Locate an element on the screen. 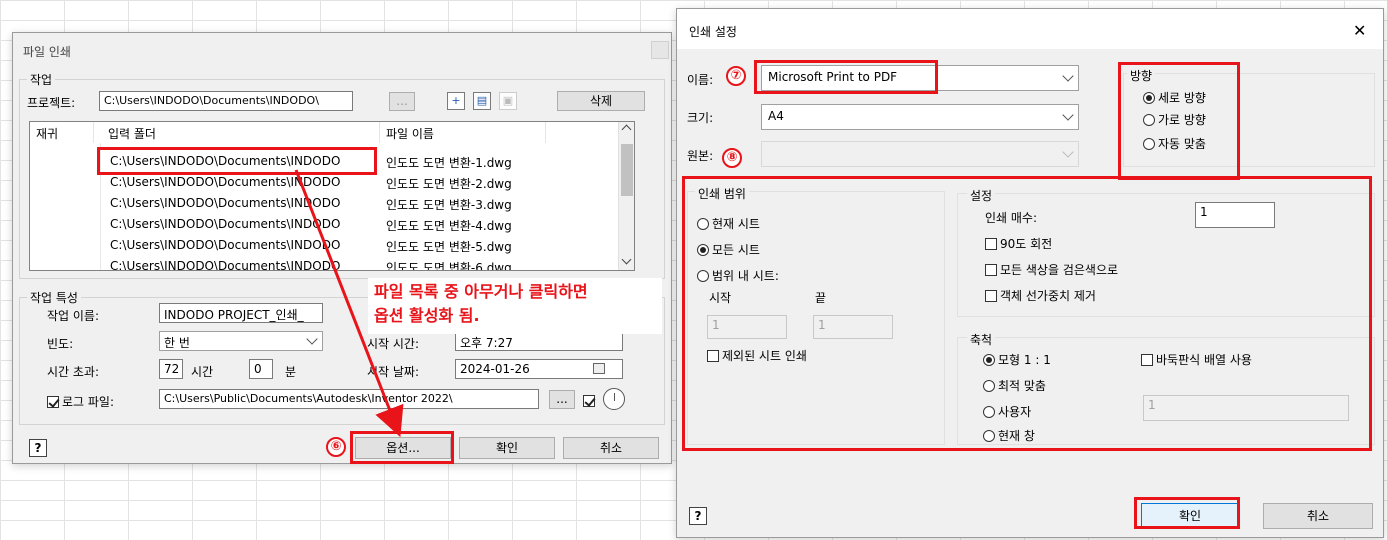 This screenshot has height=540, width=1387. callout-line-1: 파일 목록 중 아무거나 클릭하면 is located at coordinates (481, 291).